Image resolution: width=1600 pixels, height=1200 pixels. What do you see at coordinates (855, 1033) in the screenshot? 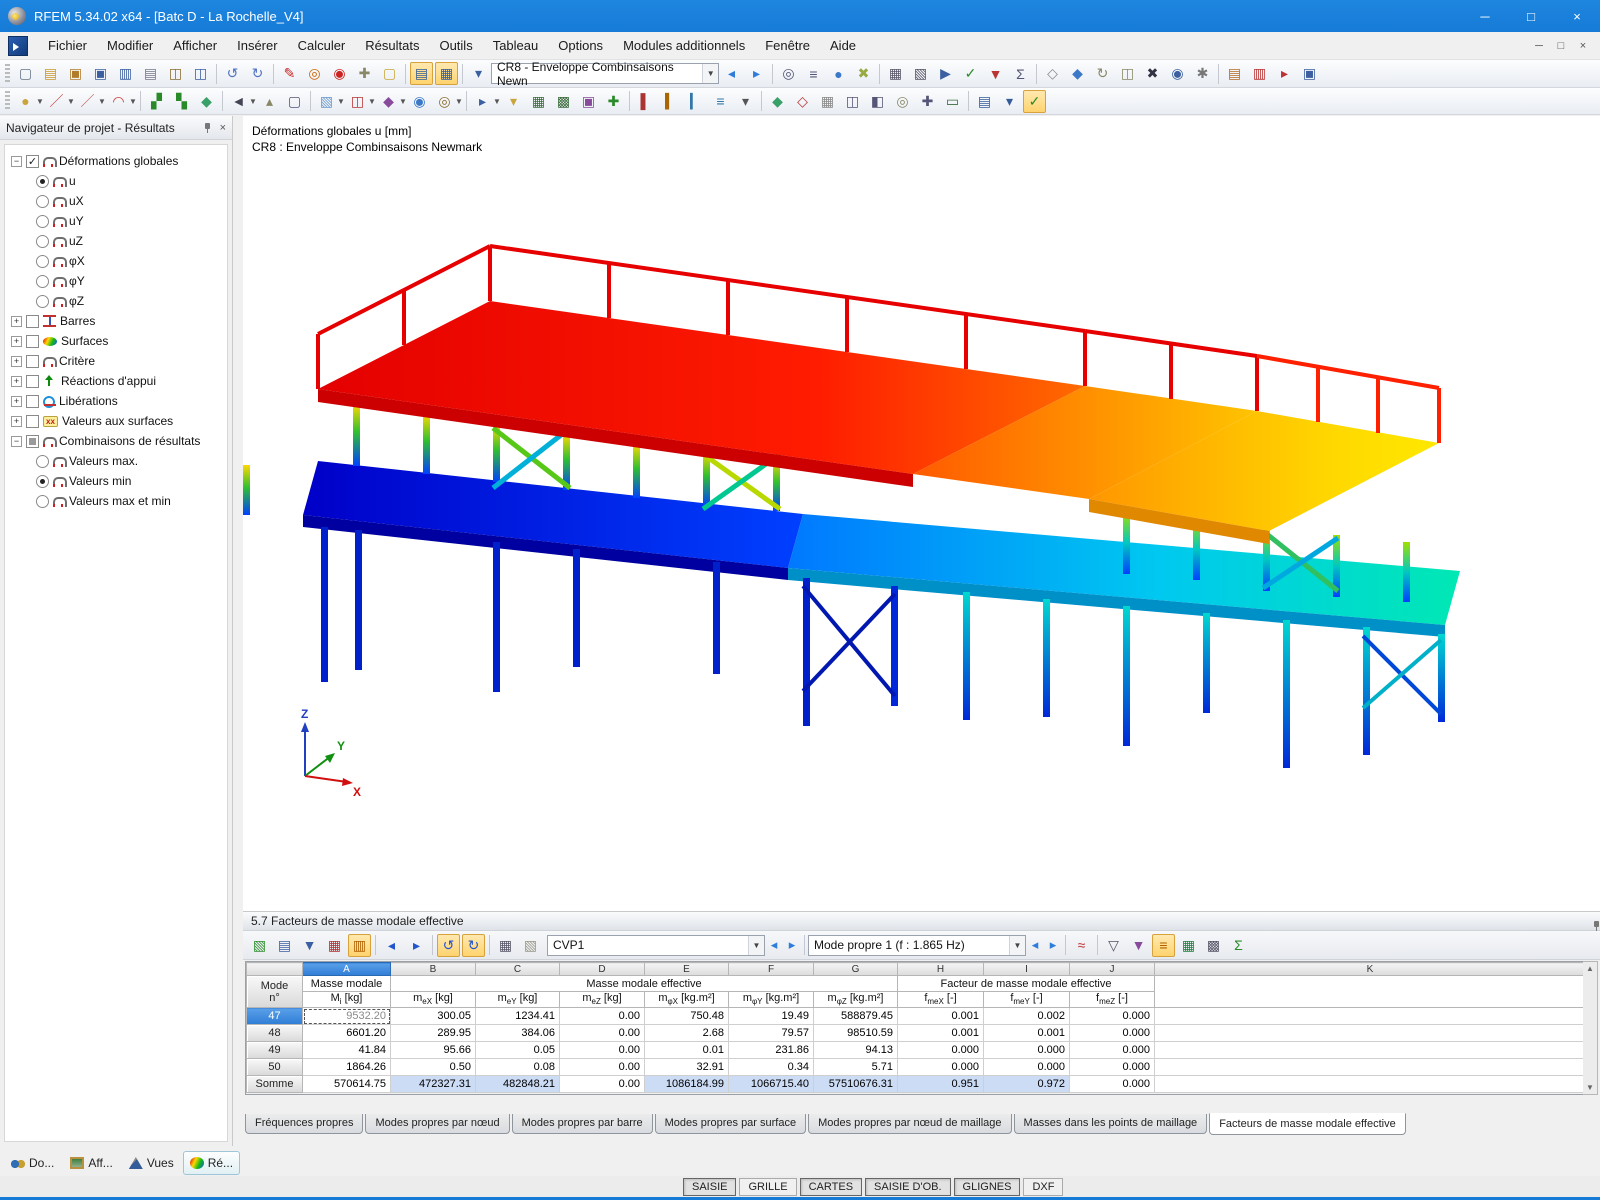
I see `cell: 98510.59` at bounding box center [855, 1033].